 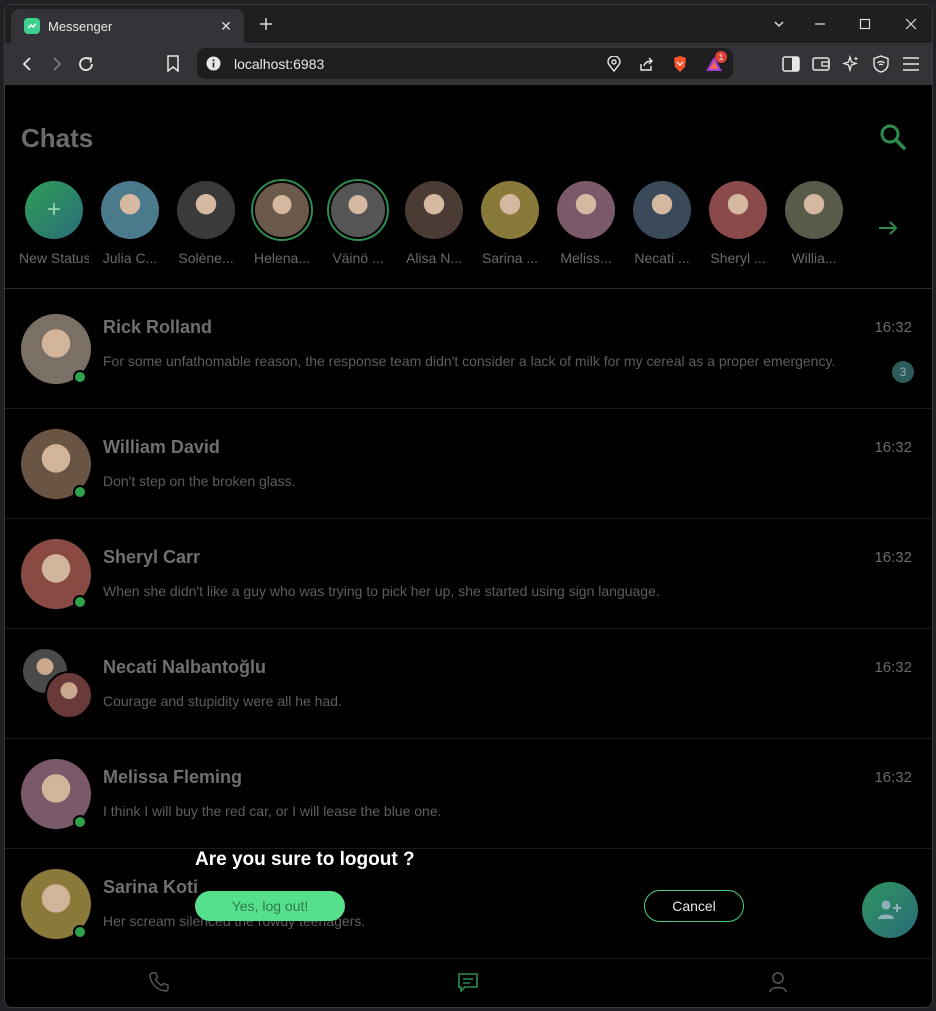 I want to click on address-bar: localhost:6983 1, so click(x=465, y=63).